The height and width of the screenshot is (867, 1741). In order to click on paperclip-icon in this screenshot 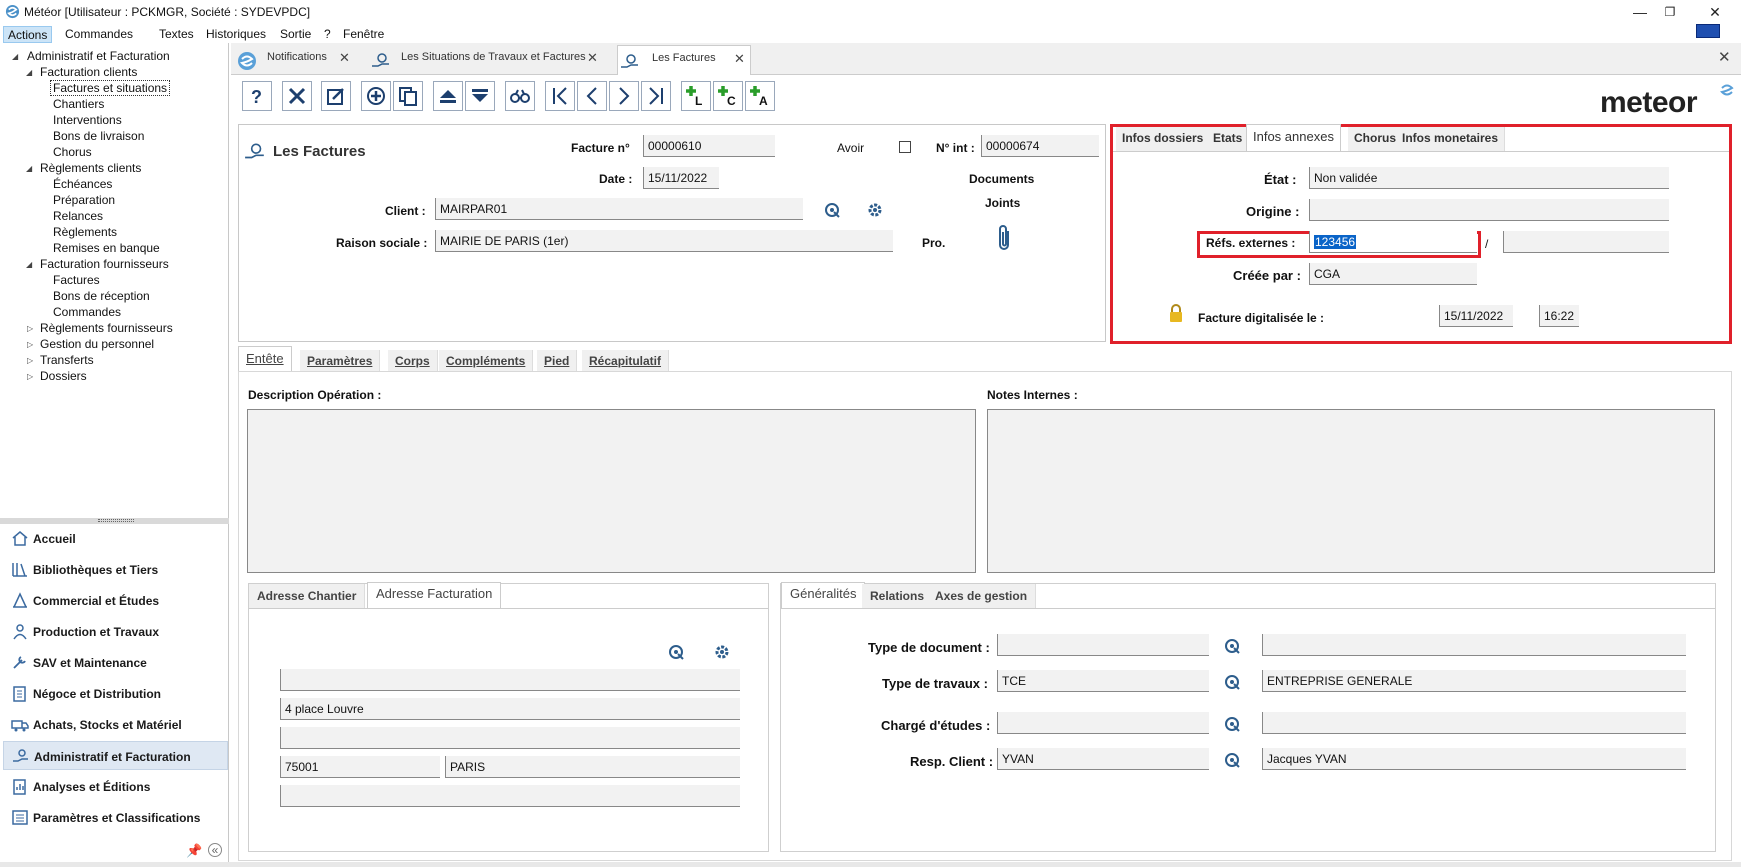, I will do `click(1004, 238)`.